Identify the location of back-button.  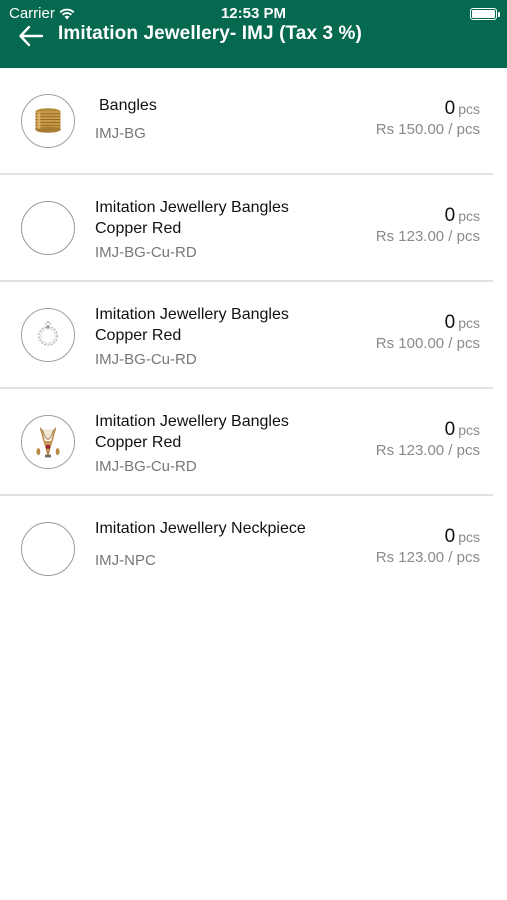
(31, 36).